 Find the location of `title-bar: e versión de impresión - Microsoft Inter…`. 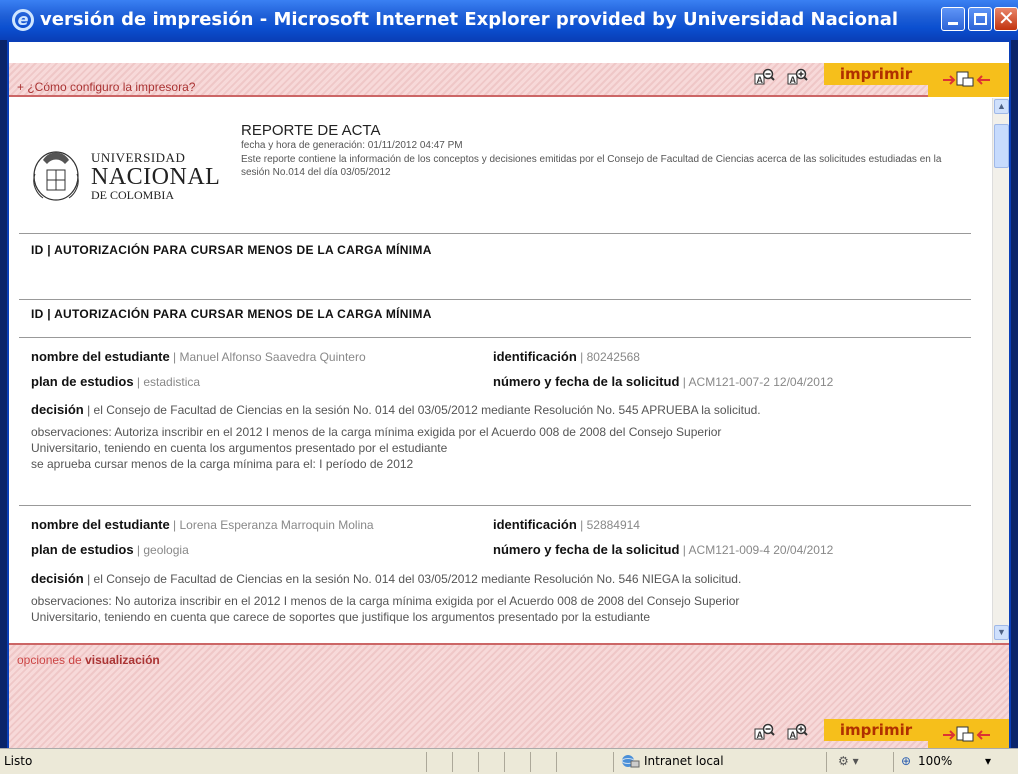

title-bar: e versión de impresión - Microsoft Inter… is located at coordinates (509, 20).